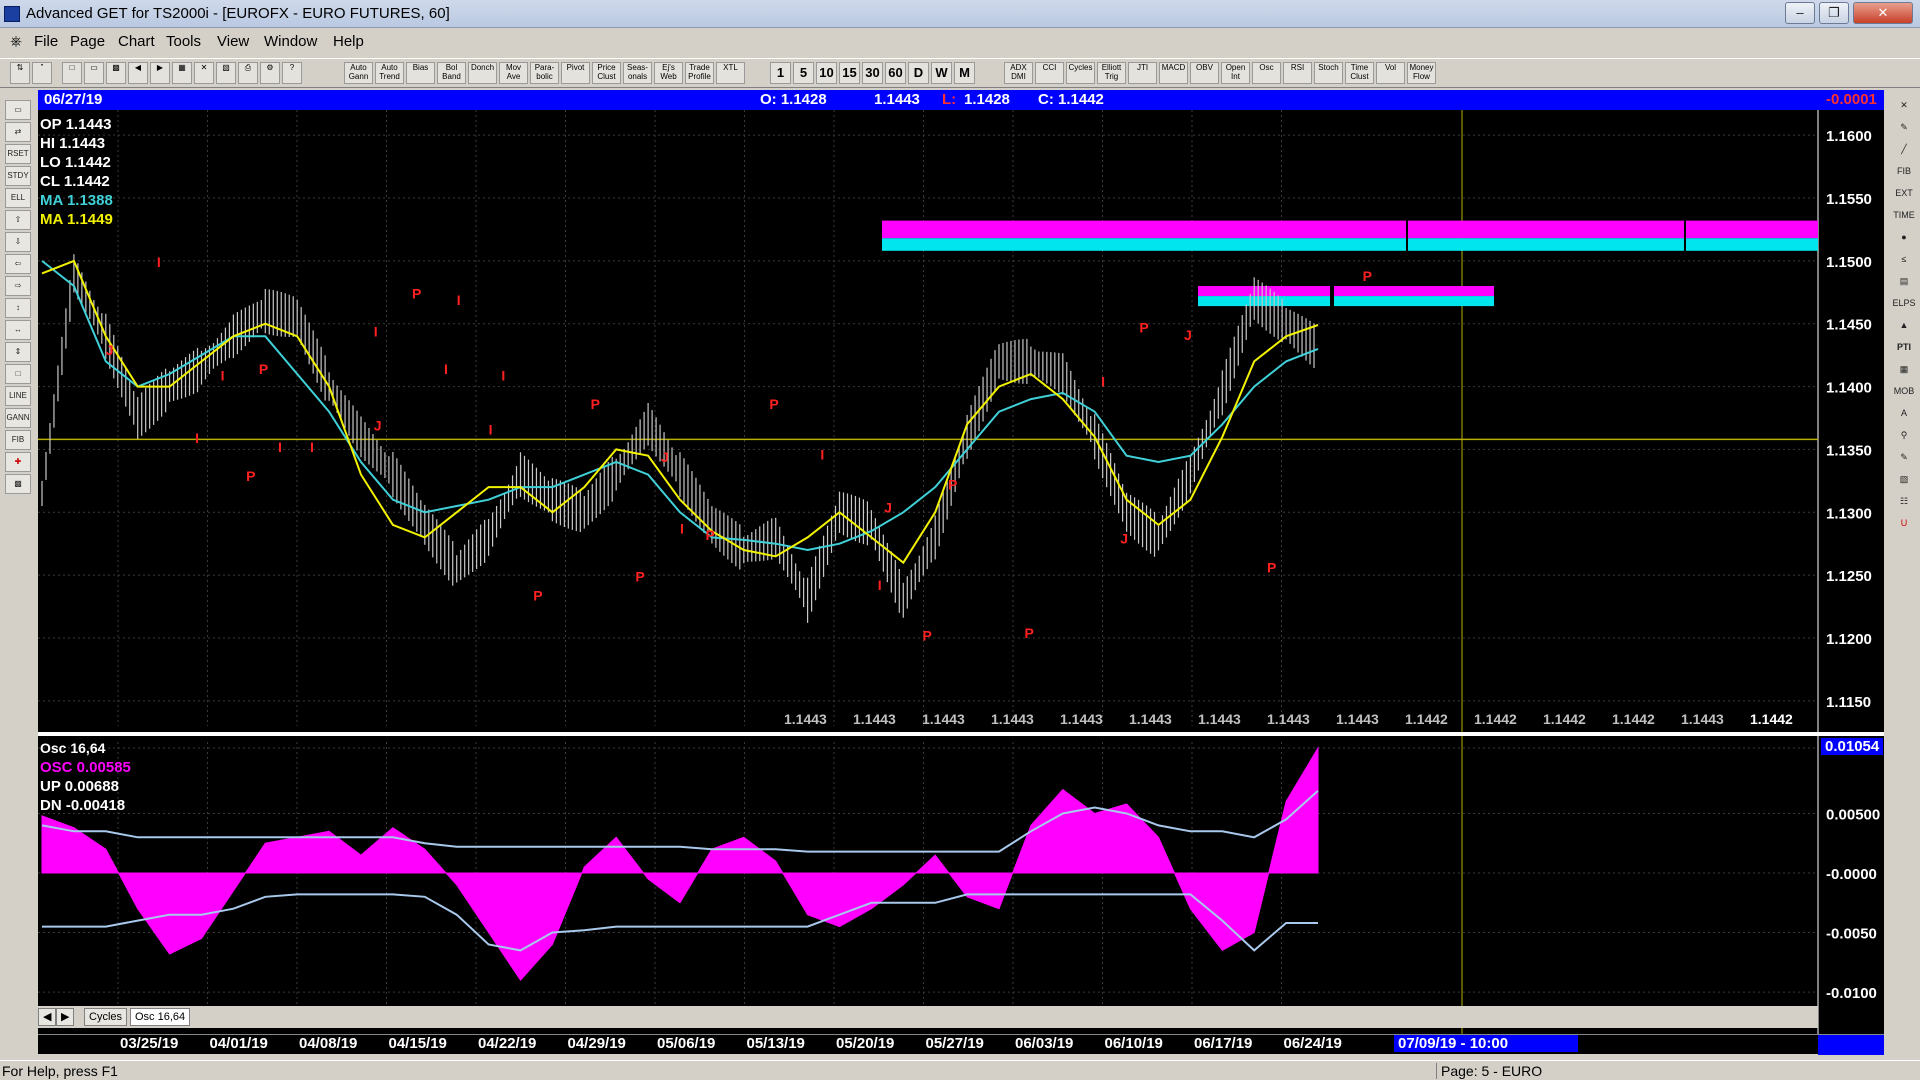 The height and width of the screenshot is (1080, 1920). What do you see at coordinates (182, 73) in the screenshot?
I see `layout-icon: ▦` at bounding box center [182, 73].